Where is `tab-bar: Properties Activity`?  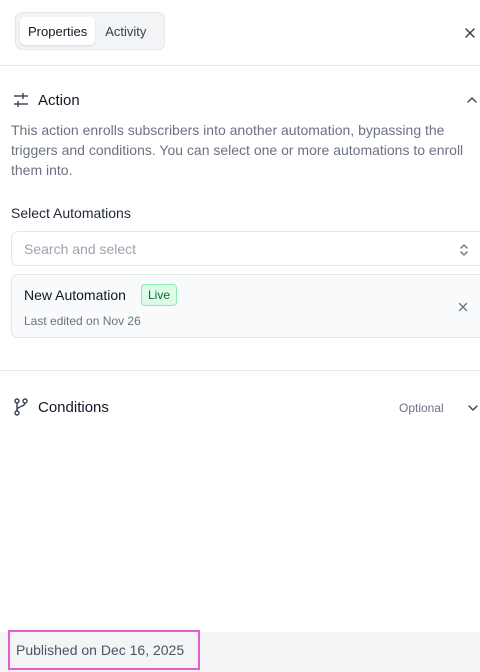
tab-bar: Properties Activity is located at coordinates (90, 31).